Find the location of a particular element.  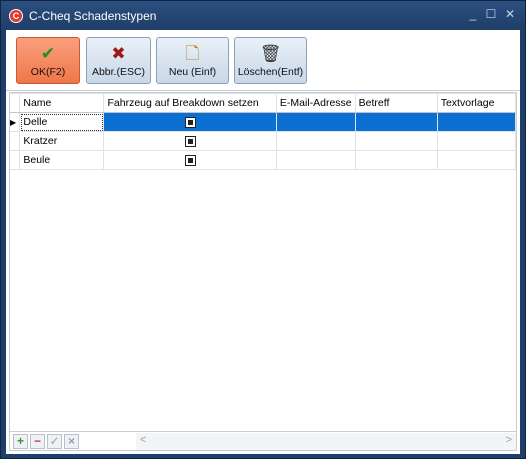

trash-icon: 🗑 is located at coordinates (270, 53).